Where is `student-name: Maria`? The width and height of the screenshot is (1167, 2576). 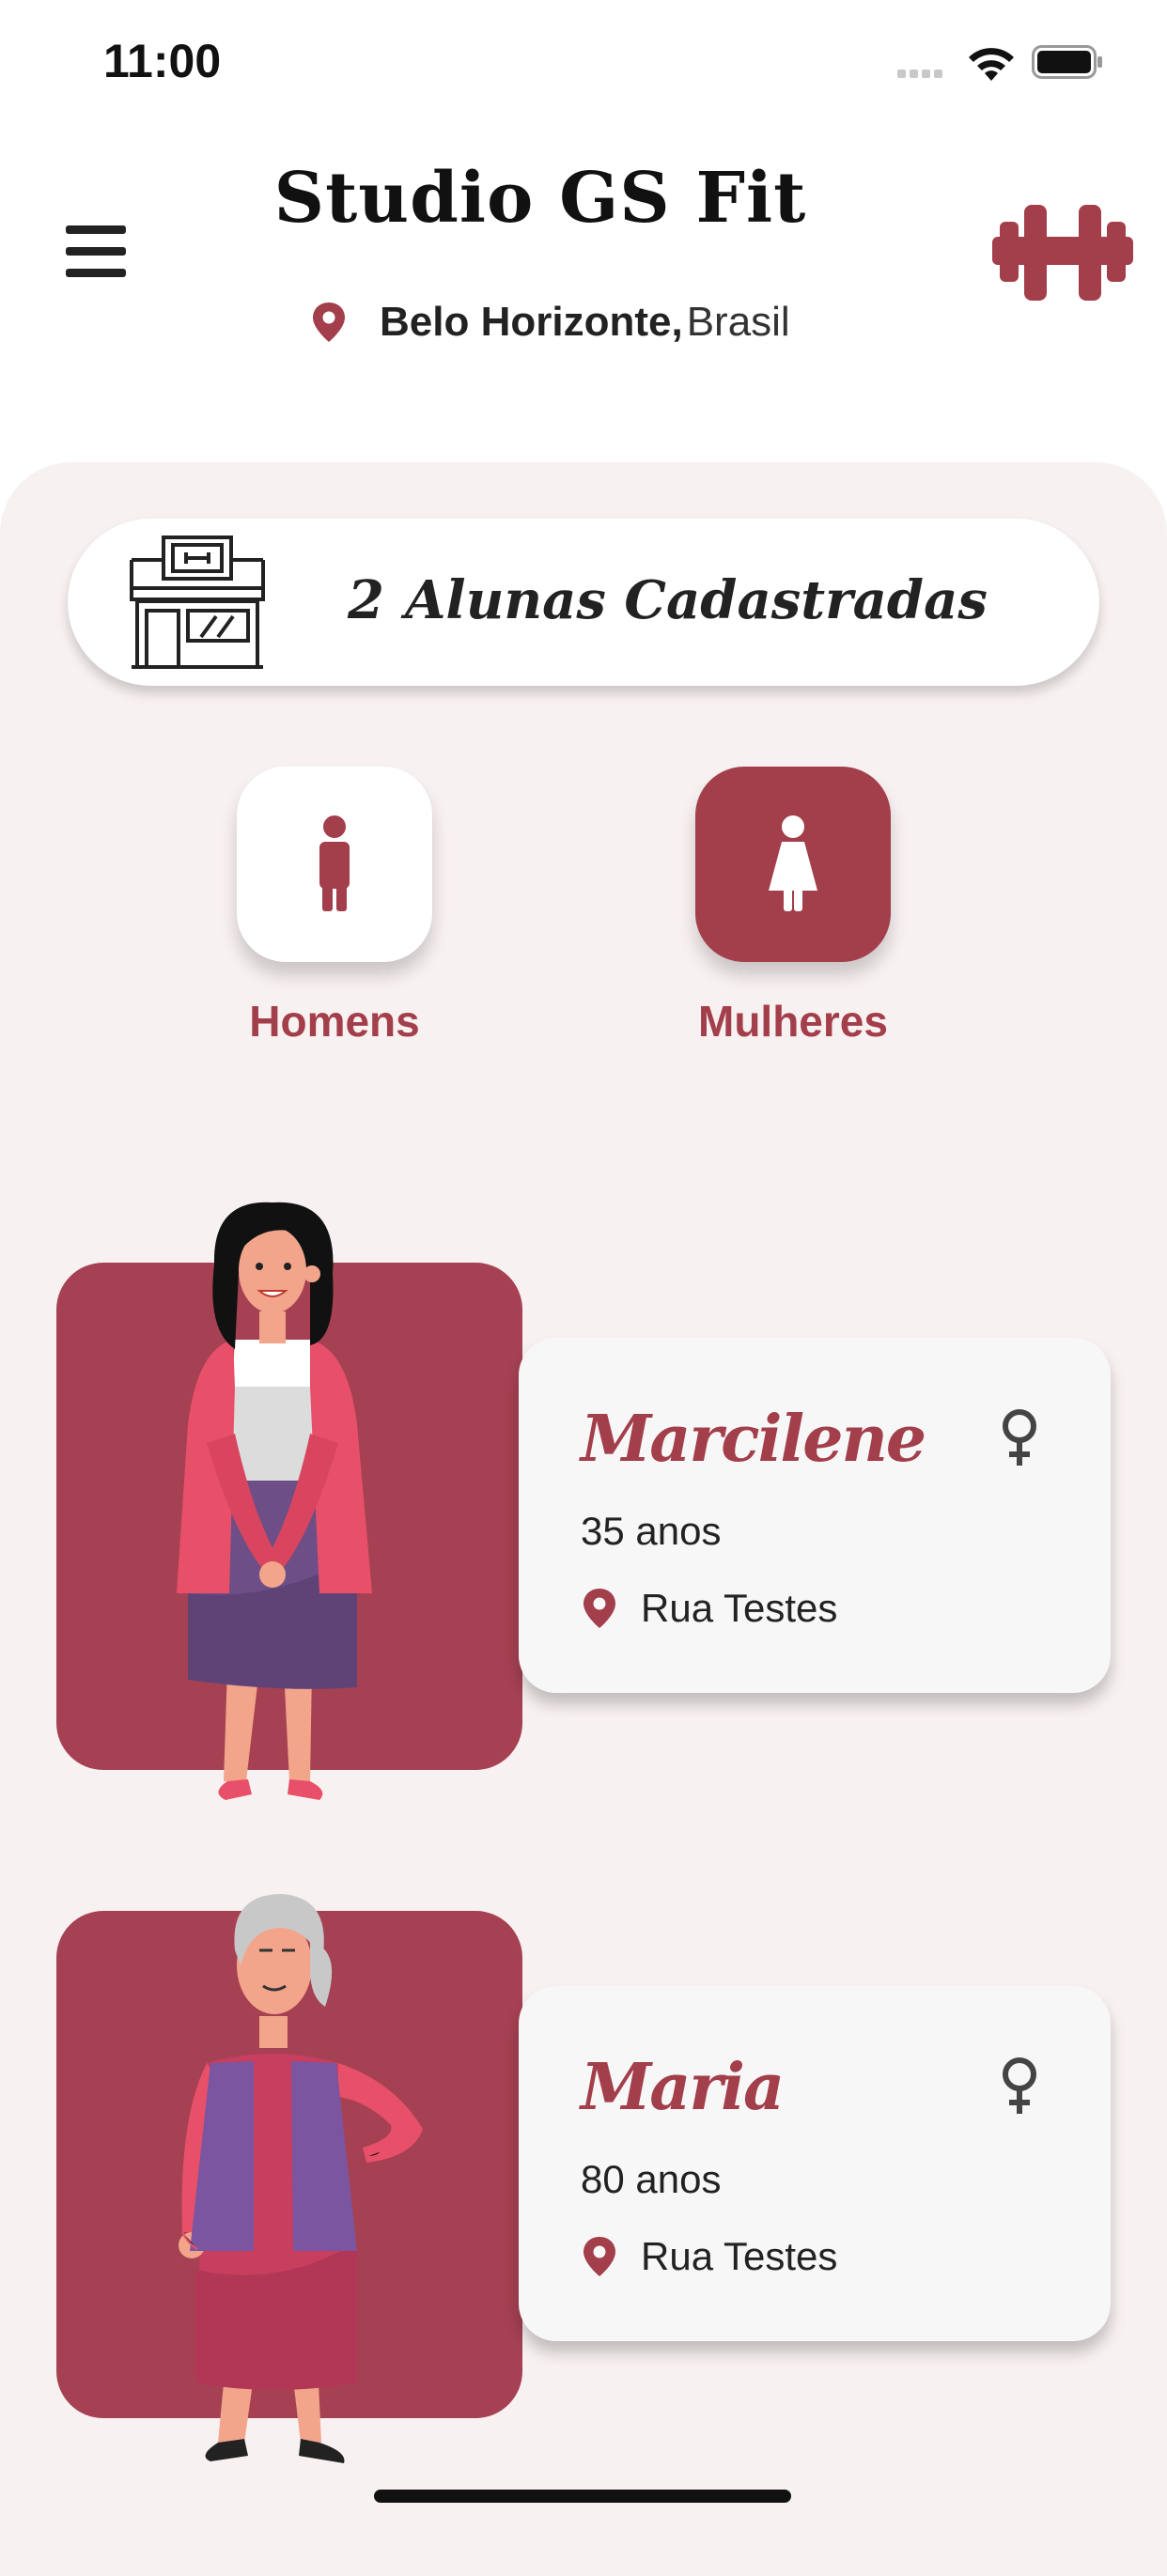
student-name: Maria is located at coordinates (683, 2088).